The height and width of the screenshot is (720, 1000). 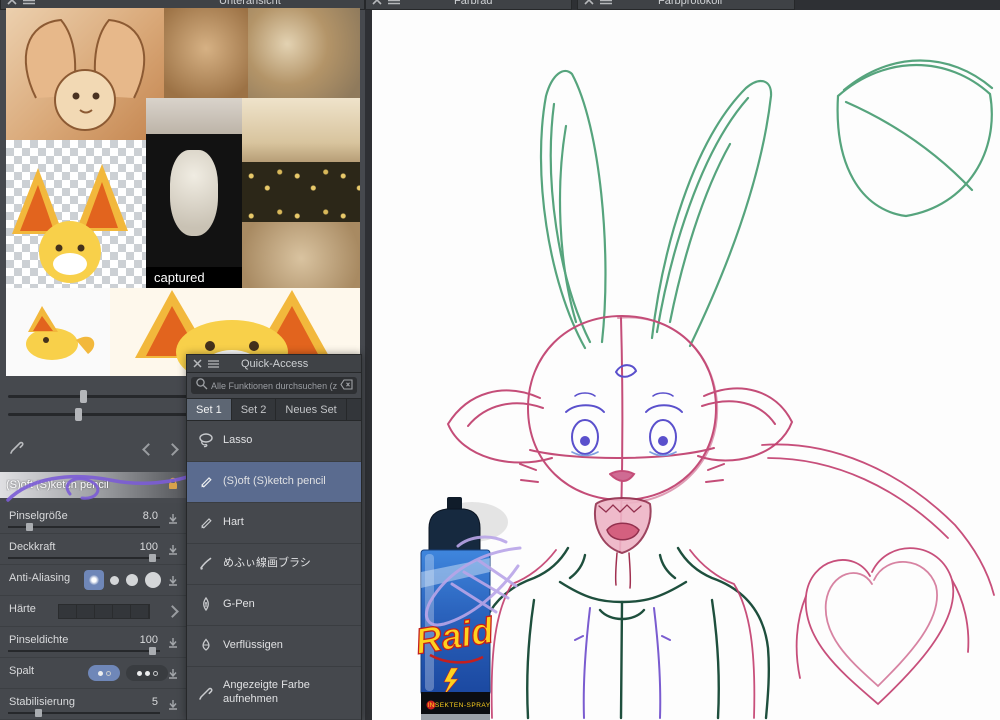 I want to click on brush-icon, so click(x=206, y=564).